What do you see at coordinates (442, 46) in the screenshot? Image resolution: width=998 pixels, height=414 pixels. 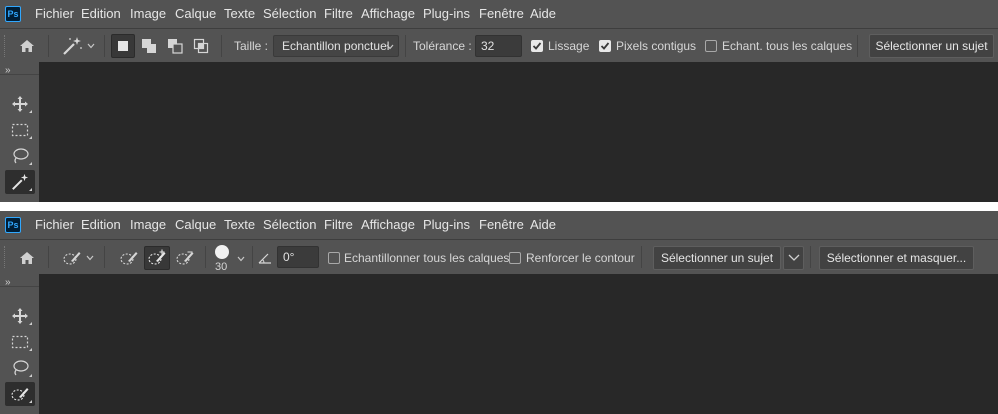 I see `tolerance-label: Tolérance :` at bounding box center [442, 46].